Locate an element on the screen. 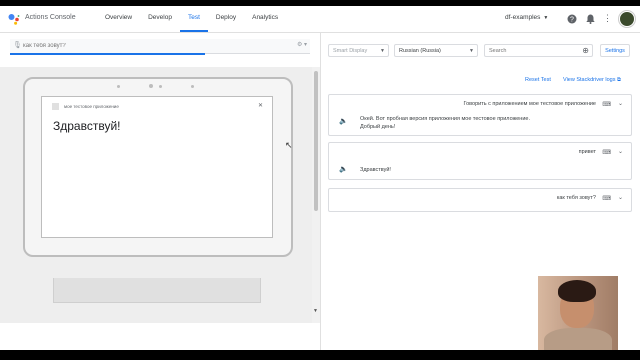 The width and height of the screenshot is (640, 360). query-input is located at coordinates (153, 45).